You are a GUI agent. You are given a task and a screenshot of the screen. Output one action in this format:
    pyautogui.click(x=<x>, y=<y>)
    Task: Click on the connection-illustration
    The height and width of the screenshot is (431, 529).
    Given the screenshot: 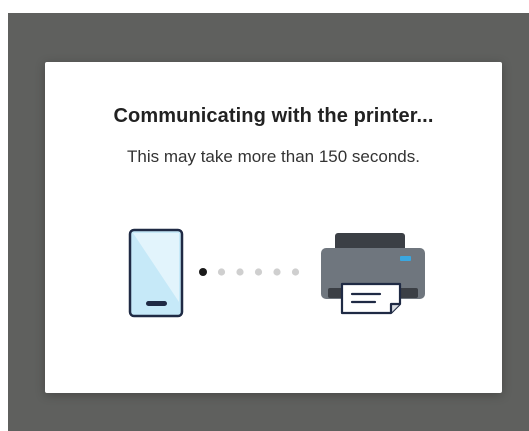 What is the action you would take?
    pyautogui.click(x=276, y=273)
    